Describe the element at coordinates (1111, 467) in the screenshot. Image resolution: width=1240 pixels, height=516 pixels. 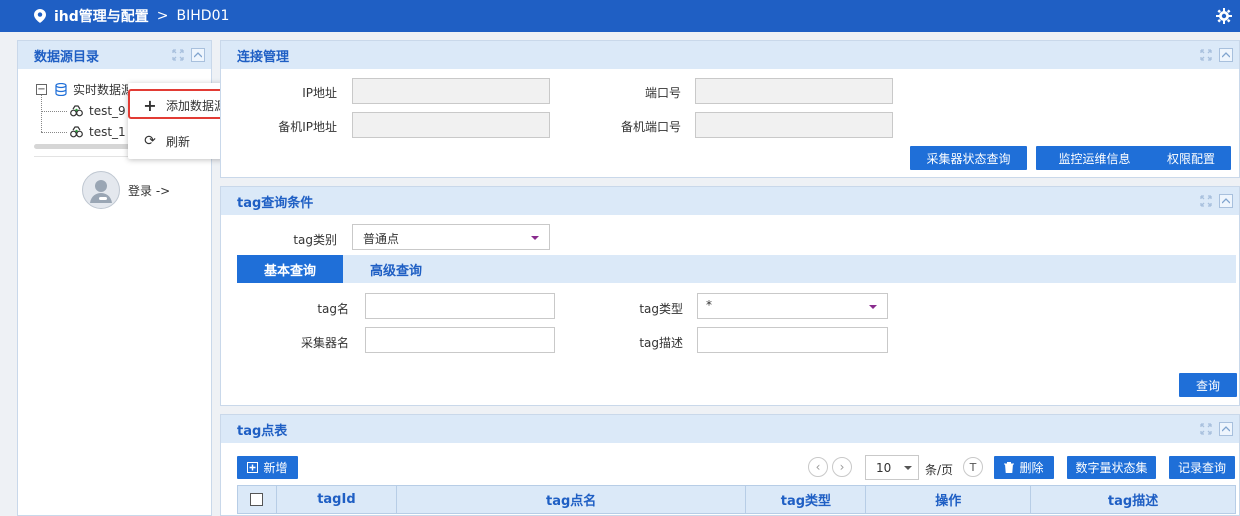
I see `digital-state-set-button: 数字量状态集` at that location.